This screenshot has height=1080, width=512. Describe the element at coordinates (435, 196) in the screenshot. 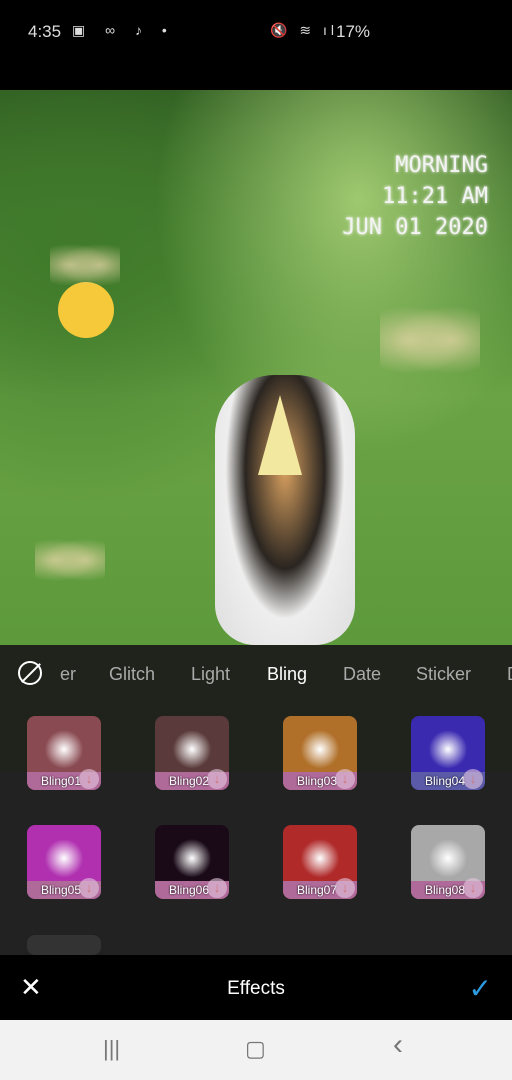

I see `stamp-line: 11:21 AM` at that location.